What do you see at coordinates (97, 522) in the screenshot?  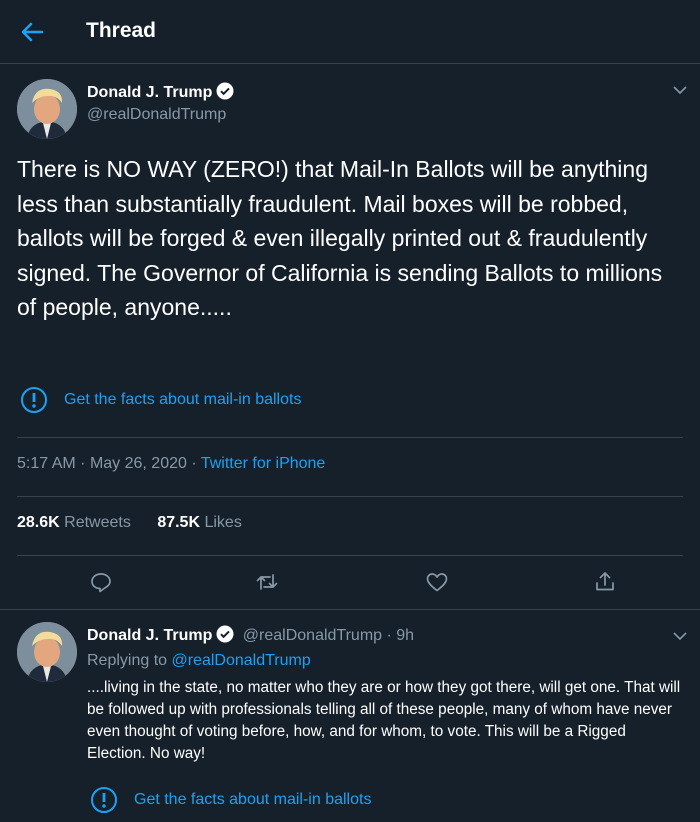 I see `retweets-label: Retweets` at bounding box center [97, 522].